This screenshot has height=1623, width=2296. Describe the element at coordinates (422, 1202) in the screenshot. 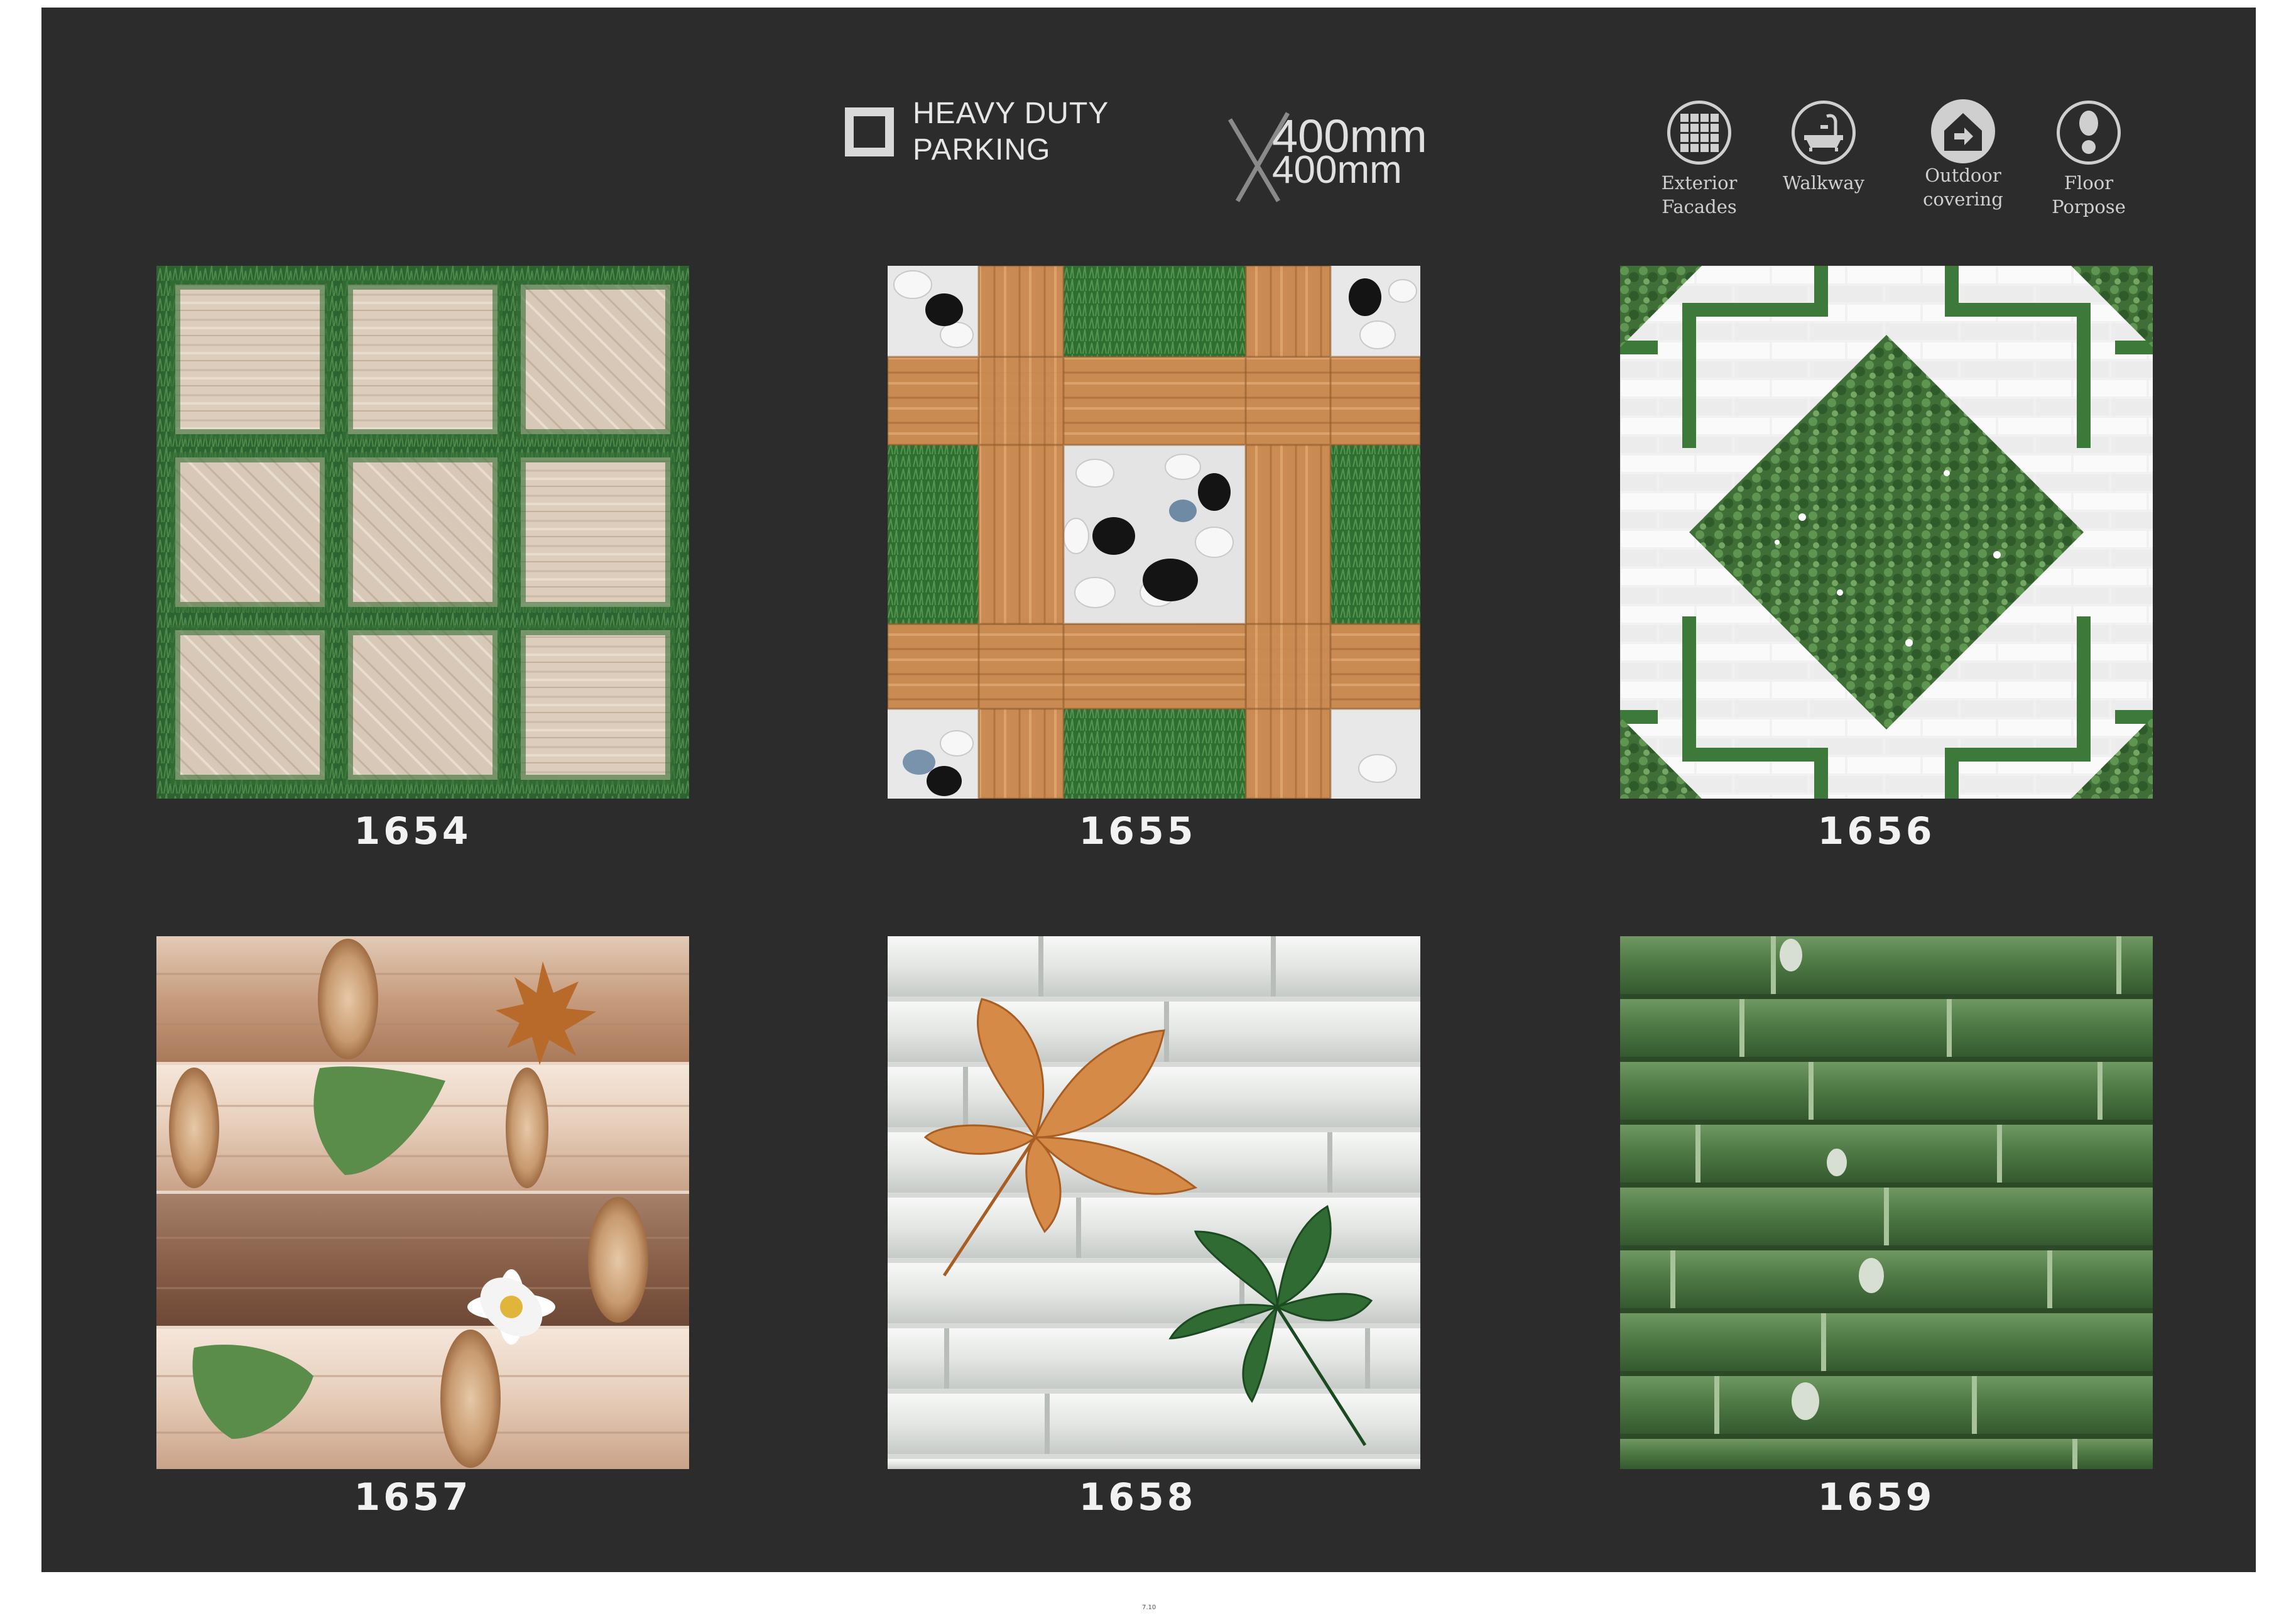

I see `tile-1657-image` at that location.